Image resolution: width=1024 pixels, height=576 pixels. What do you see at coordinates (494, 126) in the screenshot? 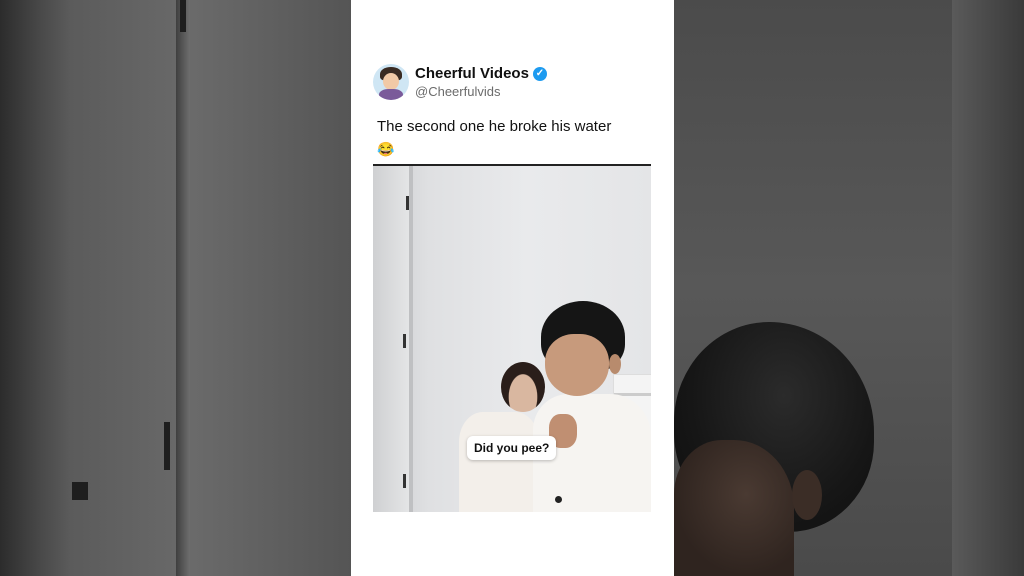
I see `caption-text: The second one he broke his water` at bounding box center [494, 126].